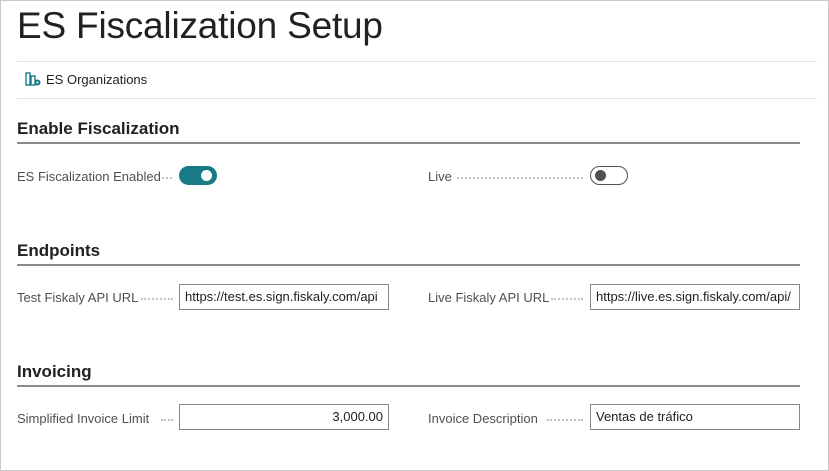 The image size is (829, 471). What do you see at coordinates (695, 417) in the screenshot?
I see `invoice-description-input: Ventas de tráfico` at bounding box center [695, 417].